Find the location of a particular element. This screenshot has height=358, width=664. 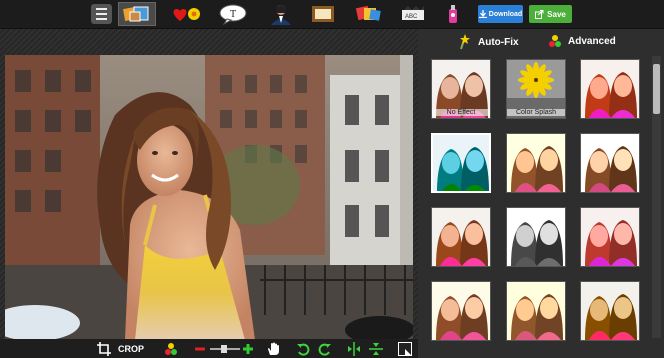

crop-label: CROP is located at coordinates (131, 349).